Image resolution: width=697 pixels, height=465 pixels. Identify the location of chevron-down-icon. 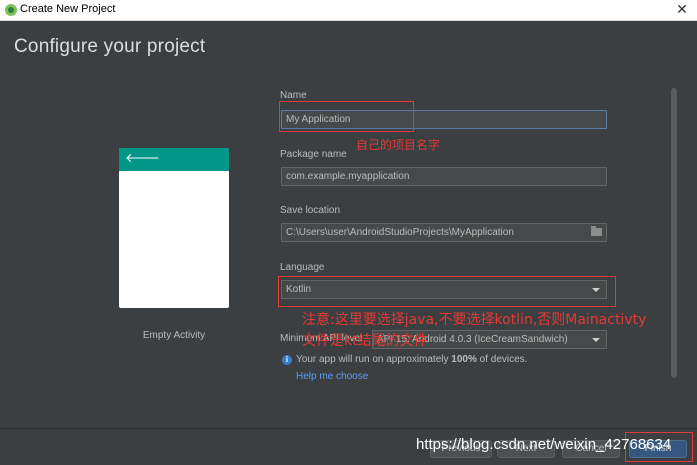
(596, 340).